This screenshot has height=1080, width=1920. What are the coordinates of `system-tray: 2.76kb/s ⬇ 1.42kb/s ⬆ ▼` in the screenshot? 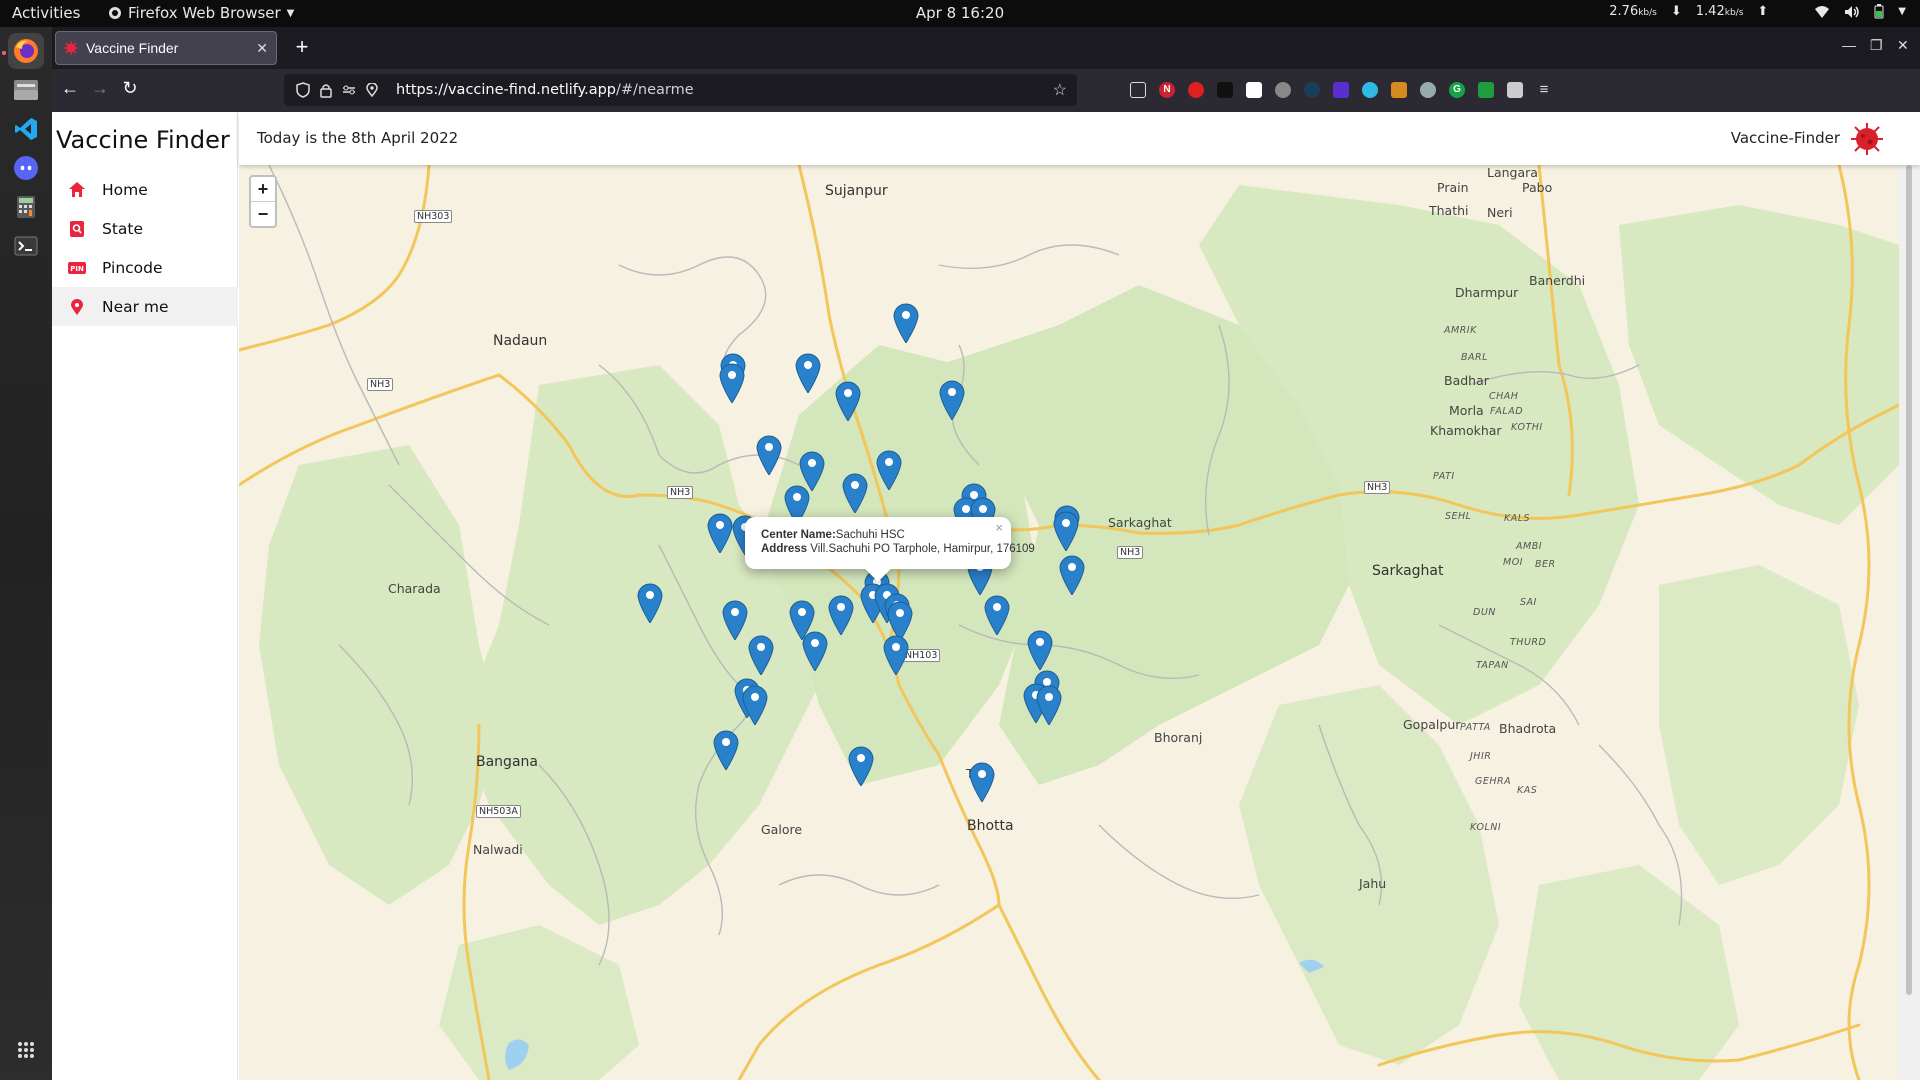 It's located at (1757, 11).